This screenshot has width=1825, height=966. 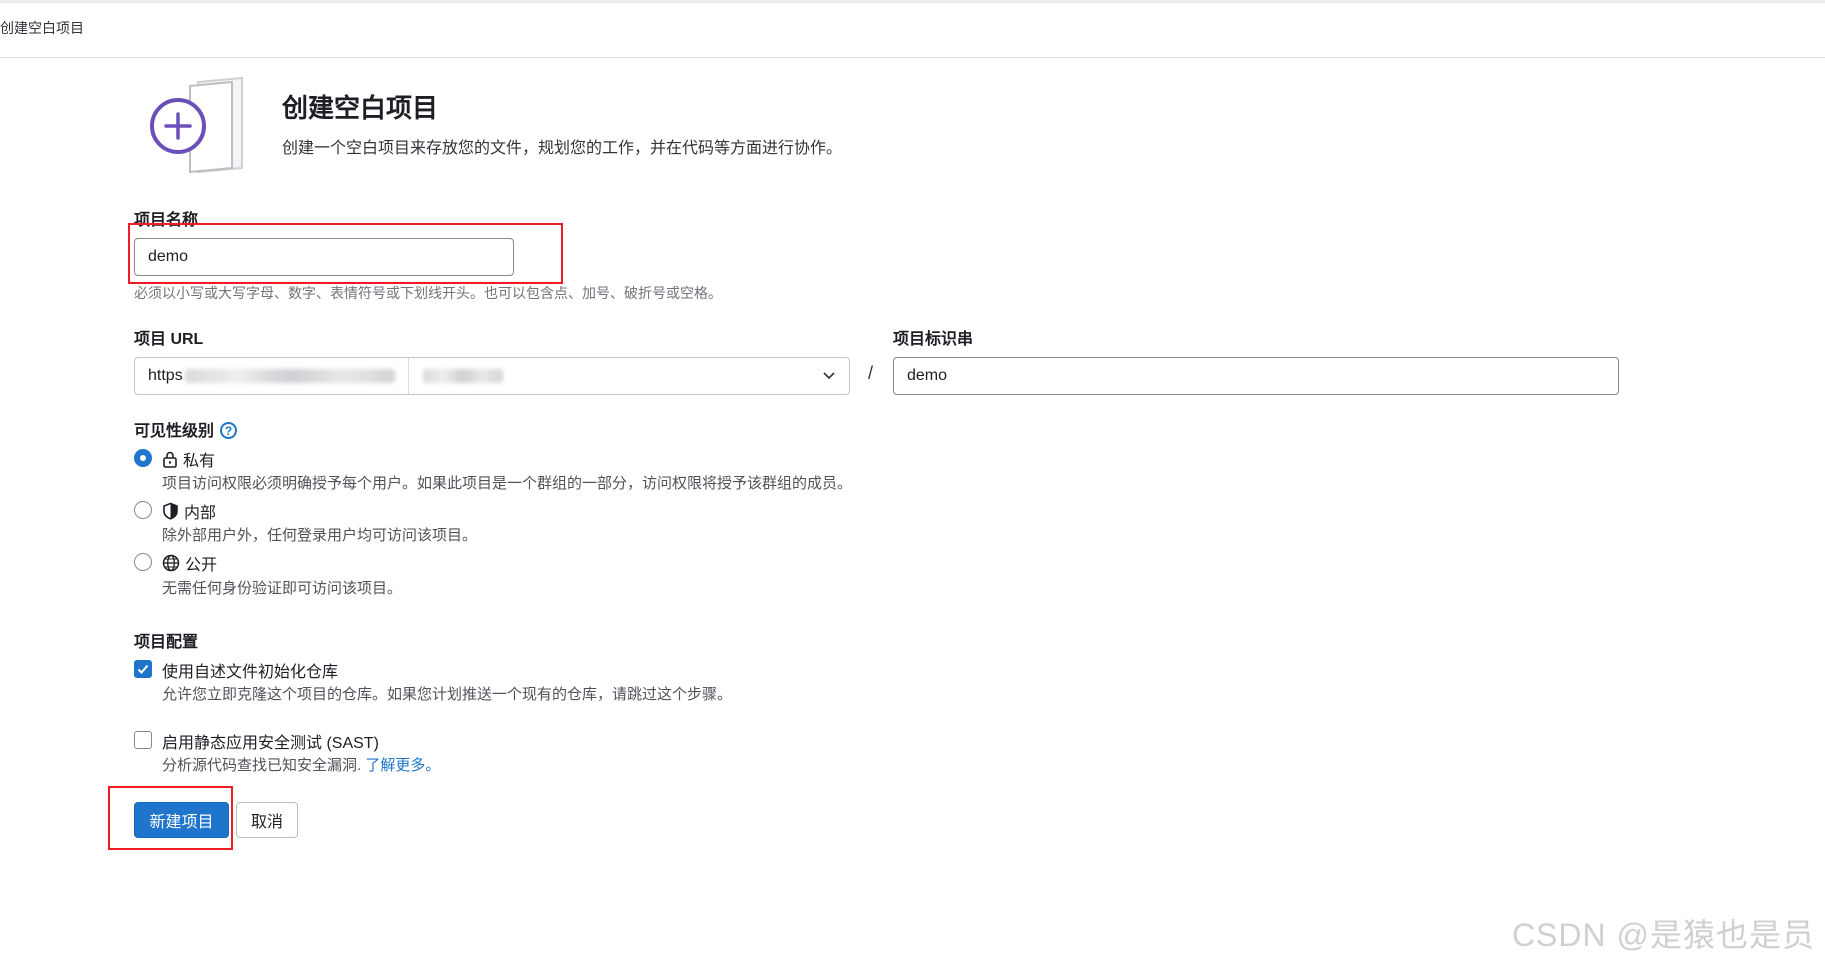 I want to click on visibility-label-text: 可见性级别, so click(x=174, y=431).